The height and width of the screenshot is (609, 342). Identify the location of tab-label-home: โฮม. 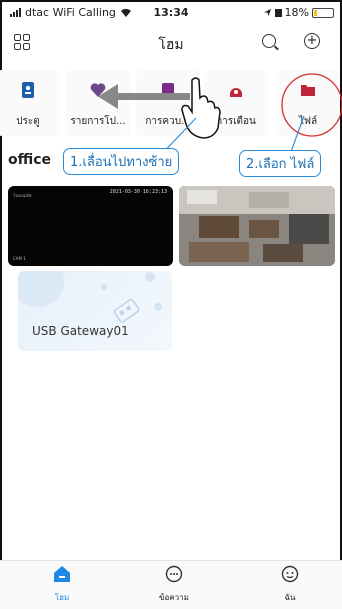
(62, 597).